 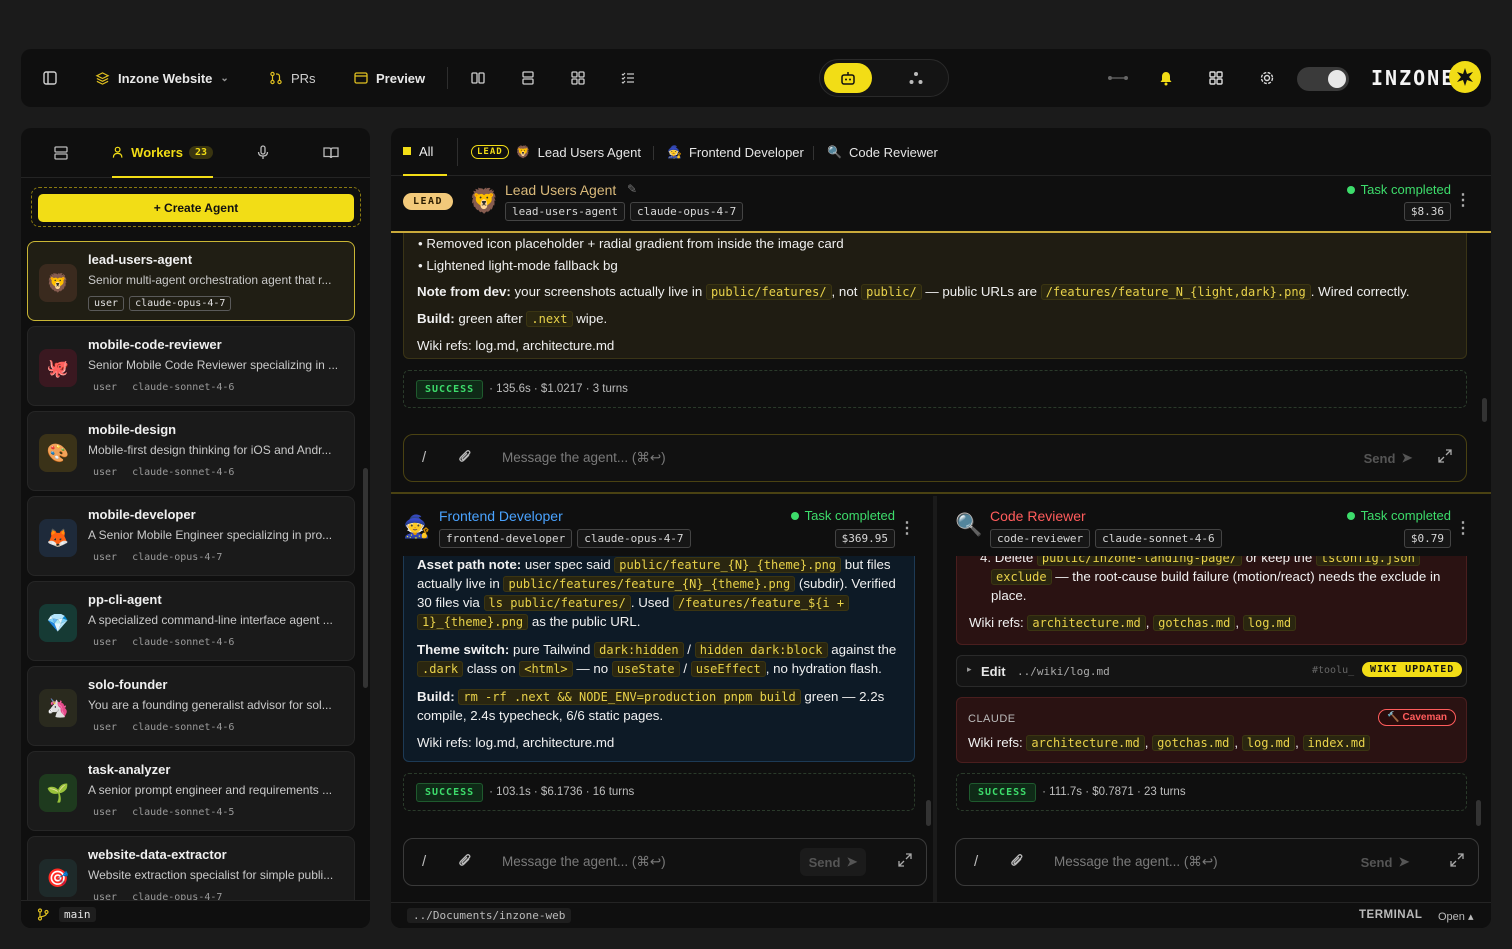 I want to click on reviewer-message-input: / Message the agent... (⌘↩) Send ➤, so click(x=1217, y=862).